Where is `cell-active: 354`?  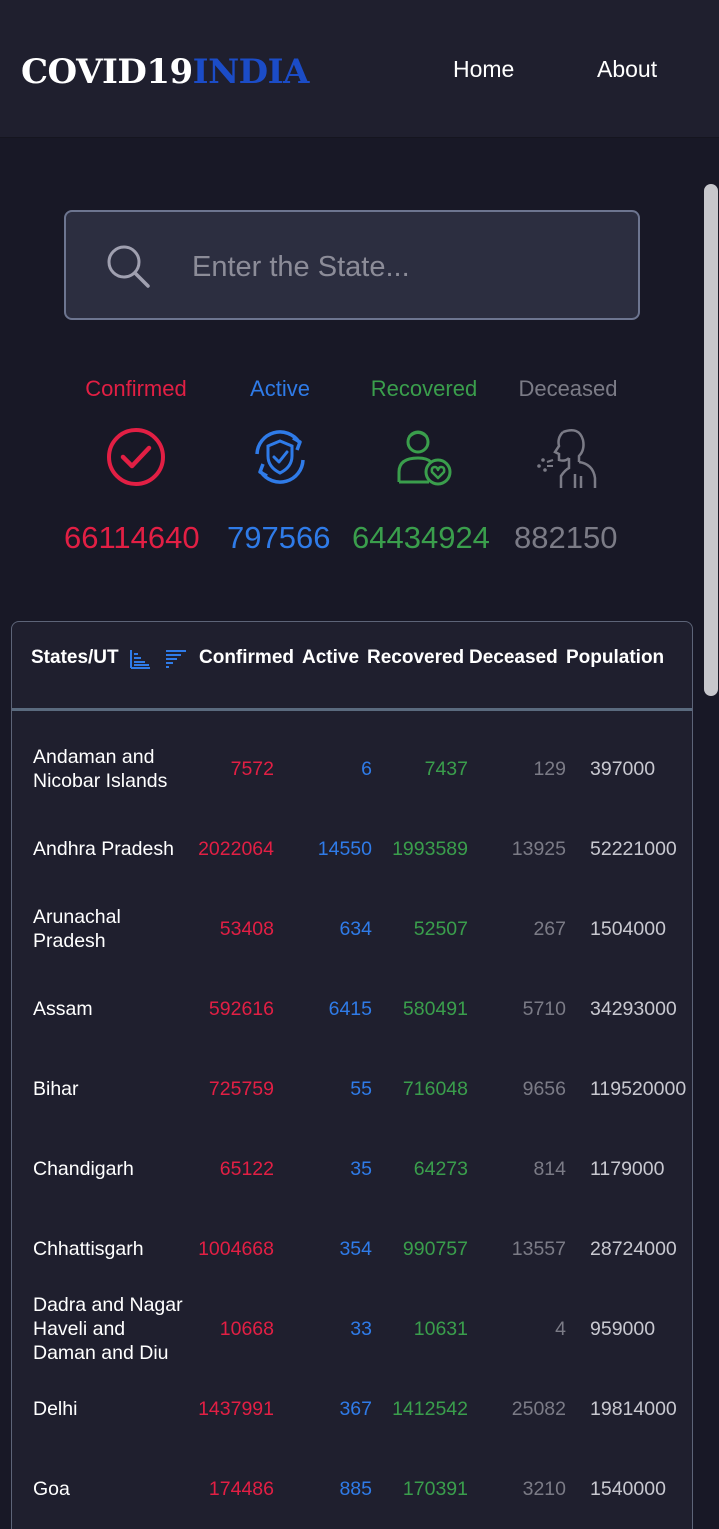 cell-active: 354 is located at coordinates (355, 1249).